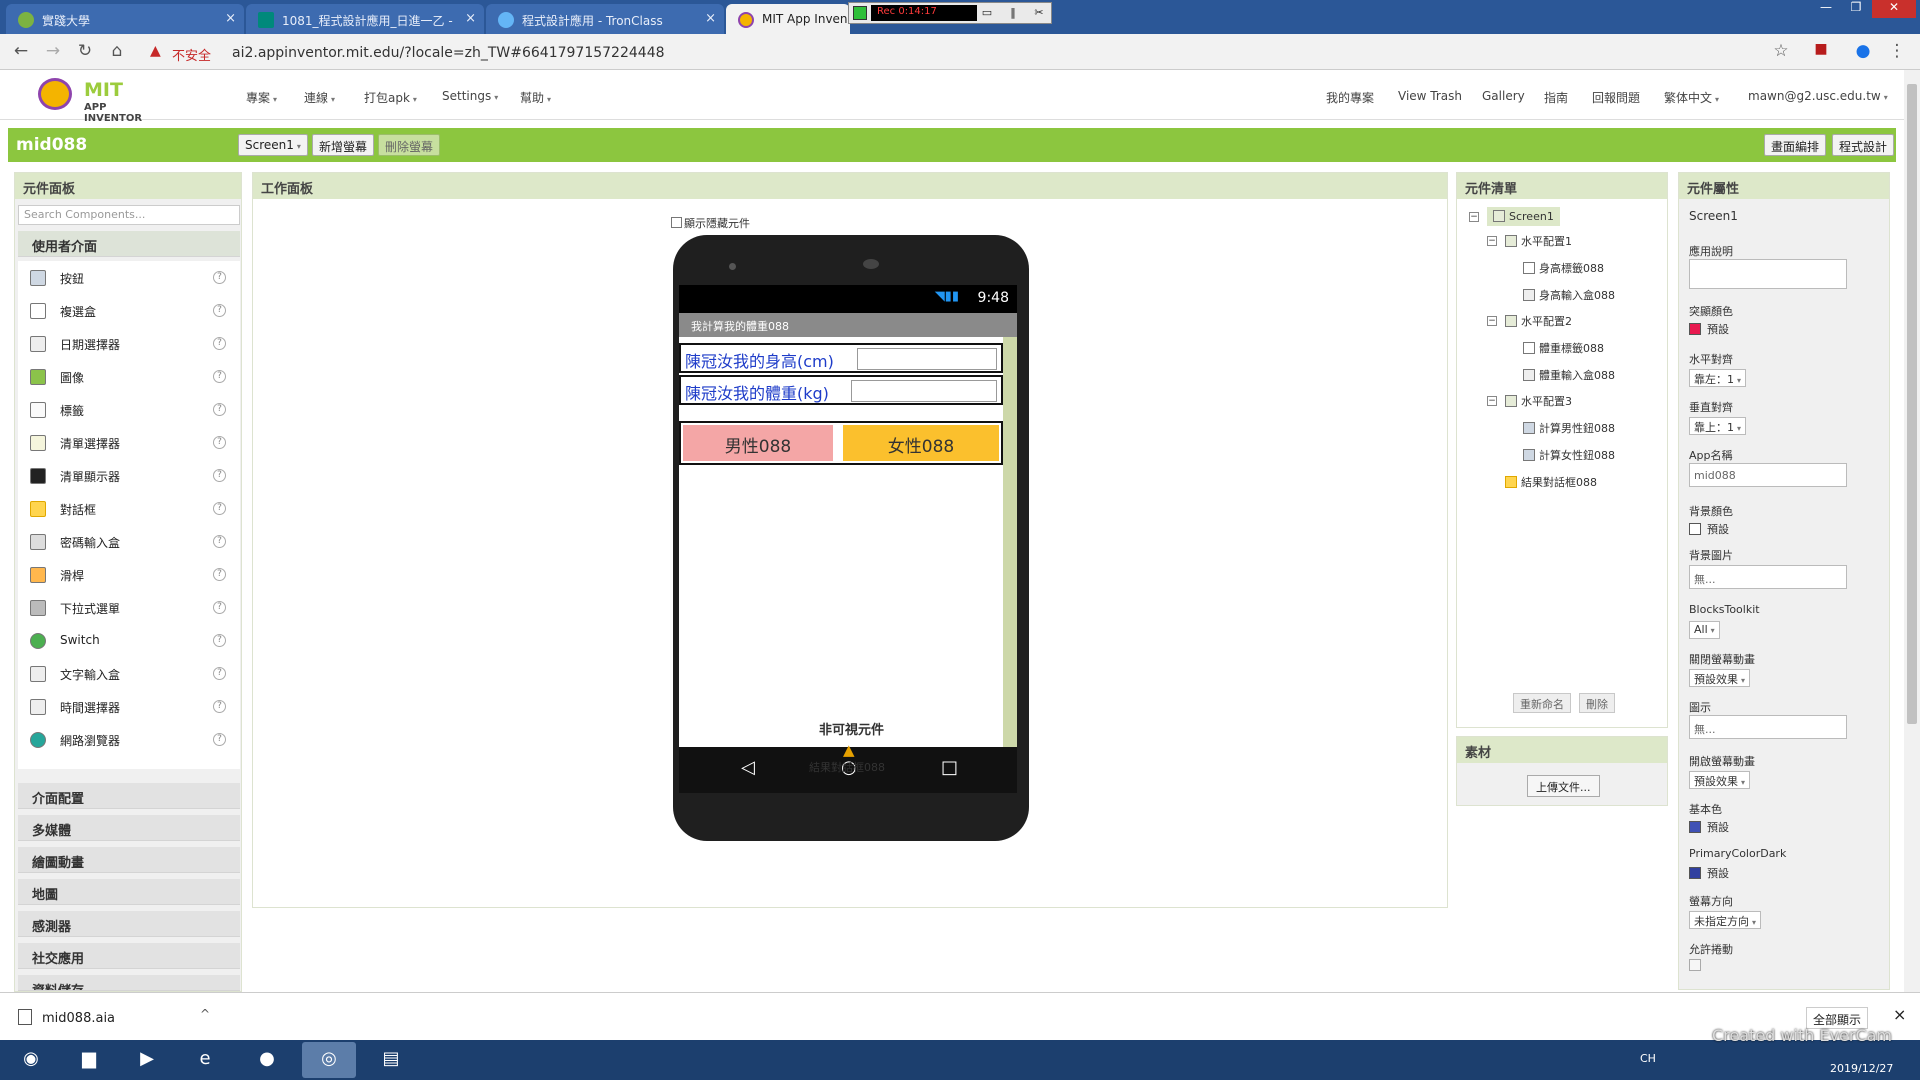 This screenshot has height=1080, width=1920. What do you see at coordinates (129, 956) in the screenshot?
I see `category-social: 社交應用` at bounding box center [129, 956].